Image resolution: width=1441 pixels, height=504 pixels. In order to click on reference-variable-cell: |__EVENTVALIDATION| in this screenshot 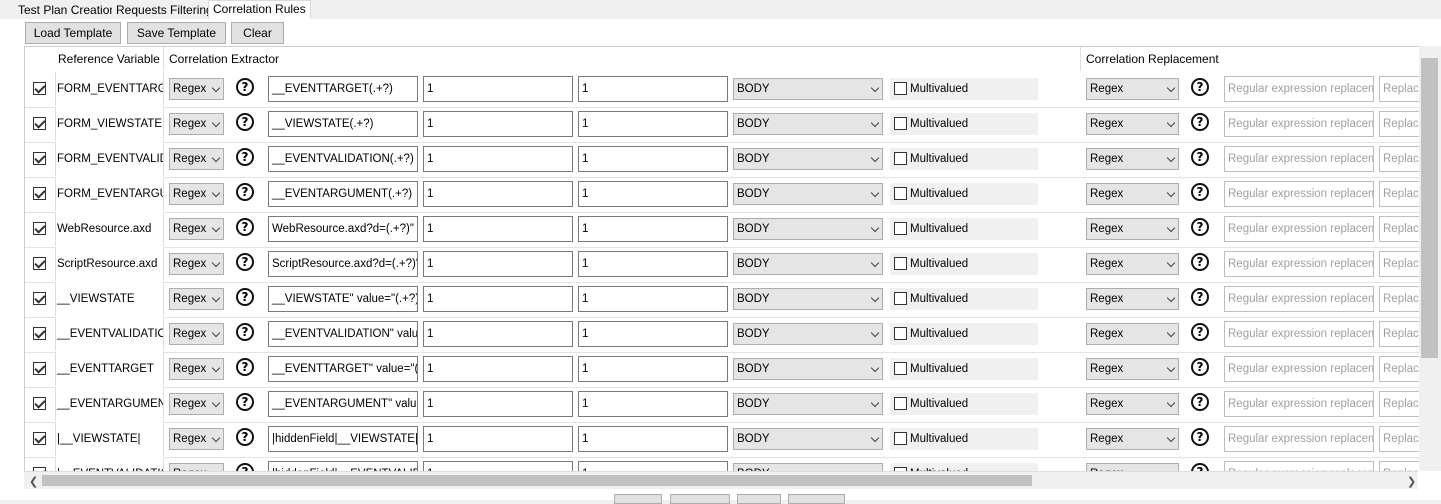, I will do `click(109, 464)`.